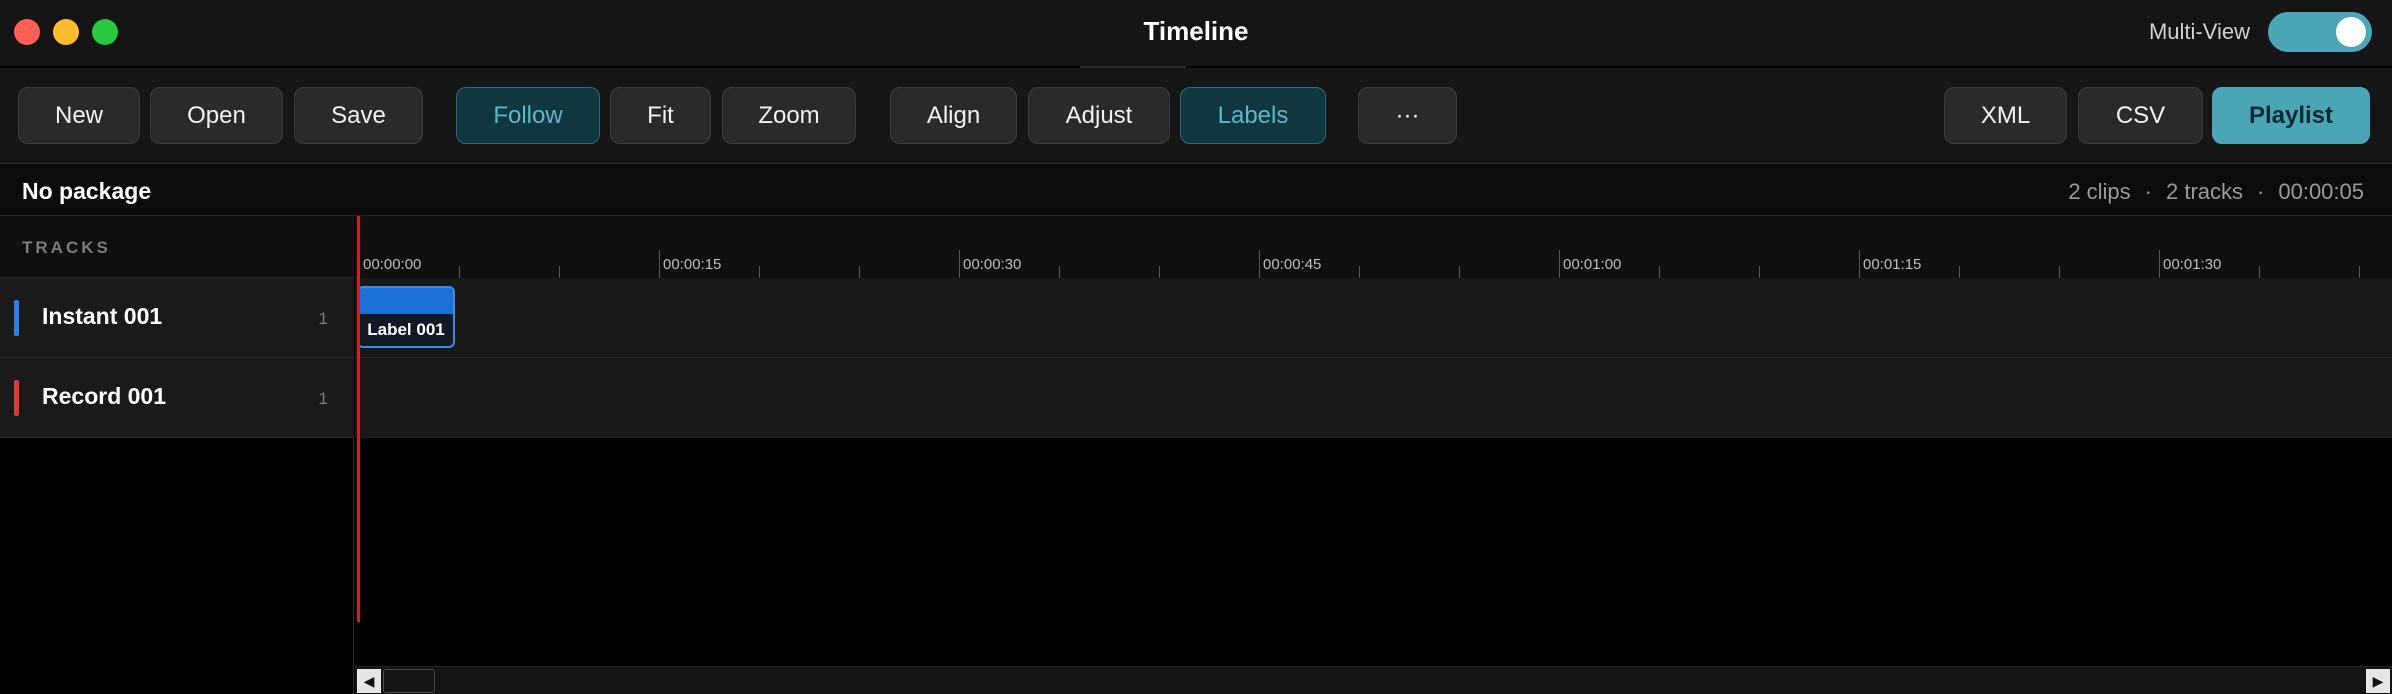 The image size is (2392, 694). Describe the element at coordinates (104, 396) in the screenshot. I see `track-name: Record 001` at that location.